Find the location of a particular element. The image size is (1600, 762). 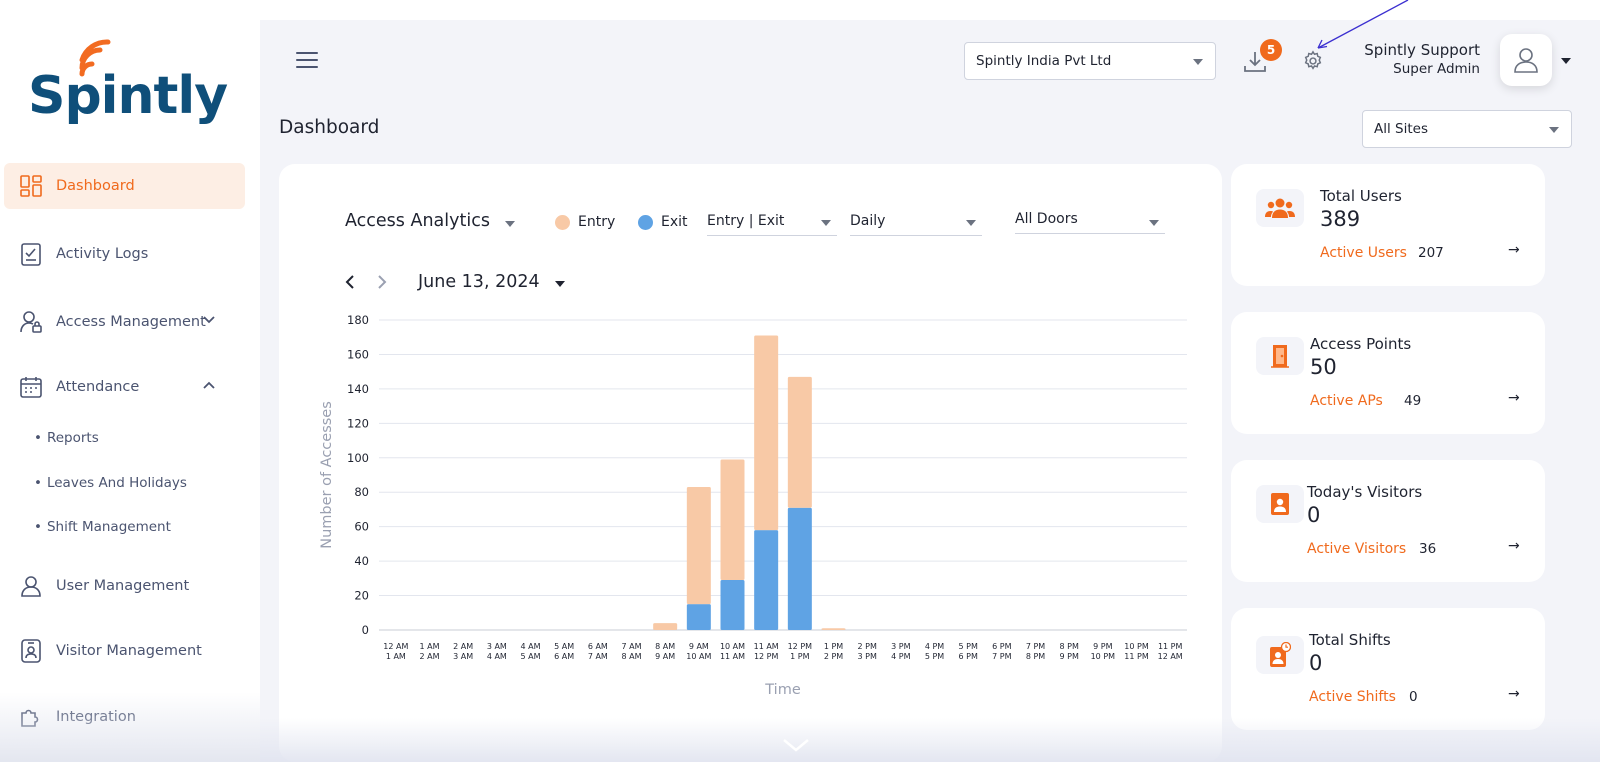

puzzle-icon is located at coordinates (31, 717).